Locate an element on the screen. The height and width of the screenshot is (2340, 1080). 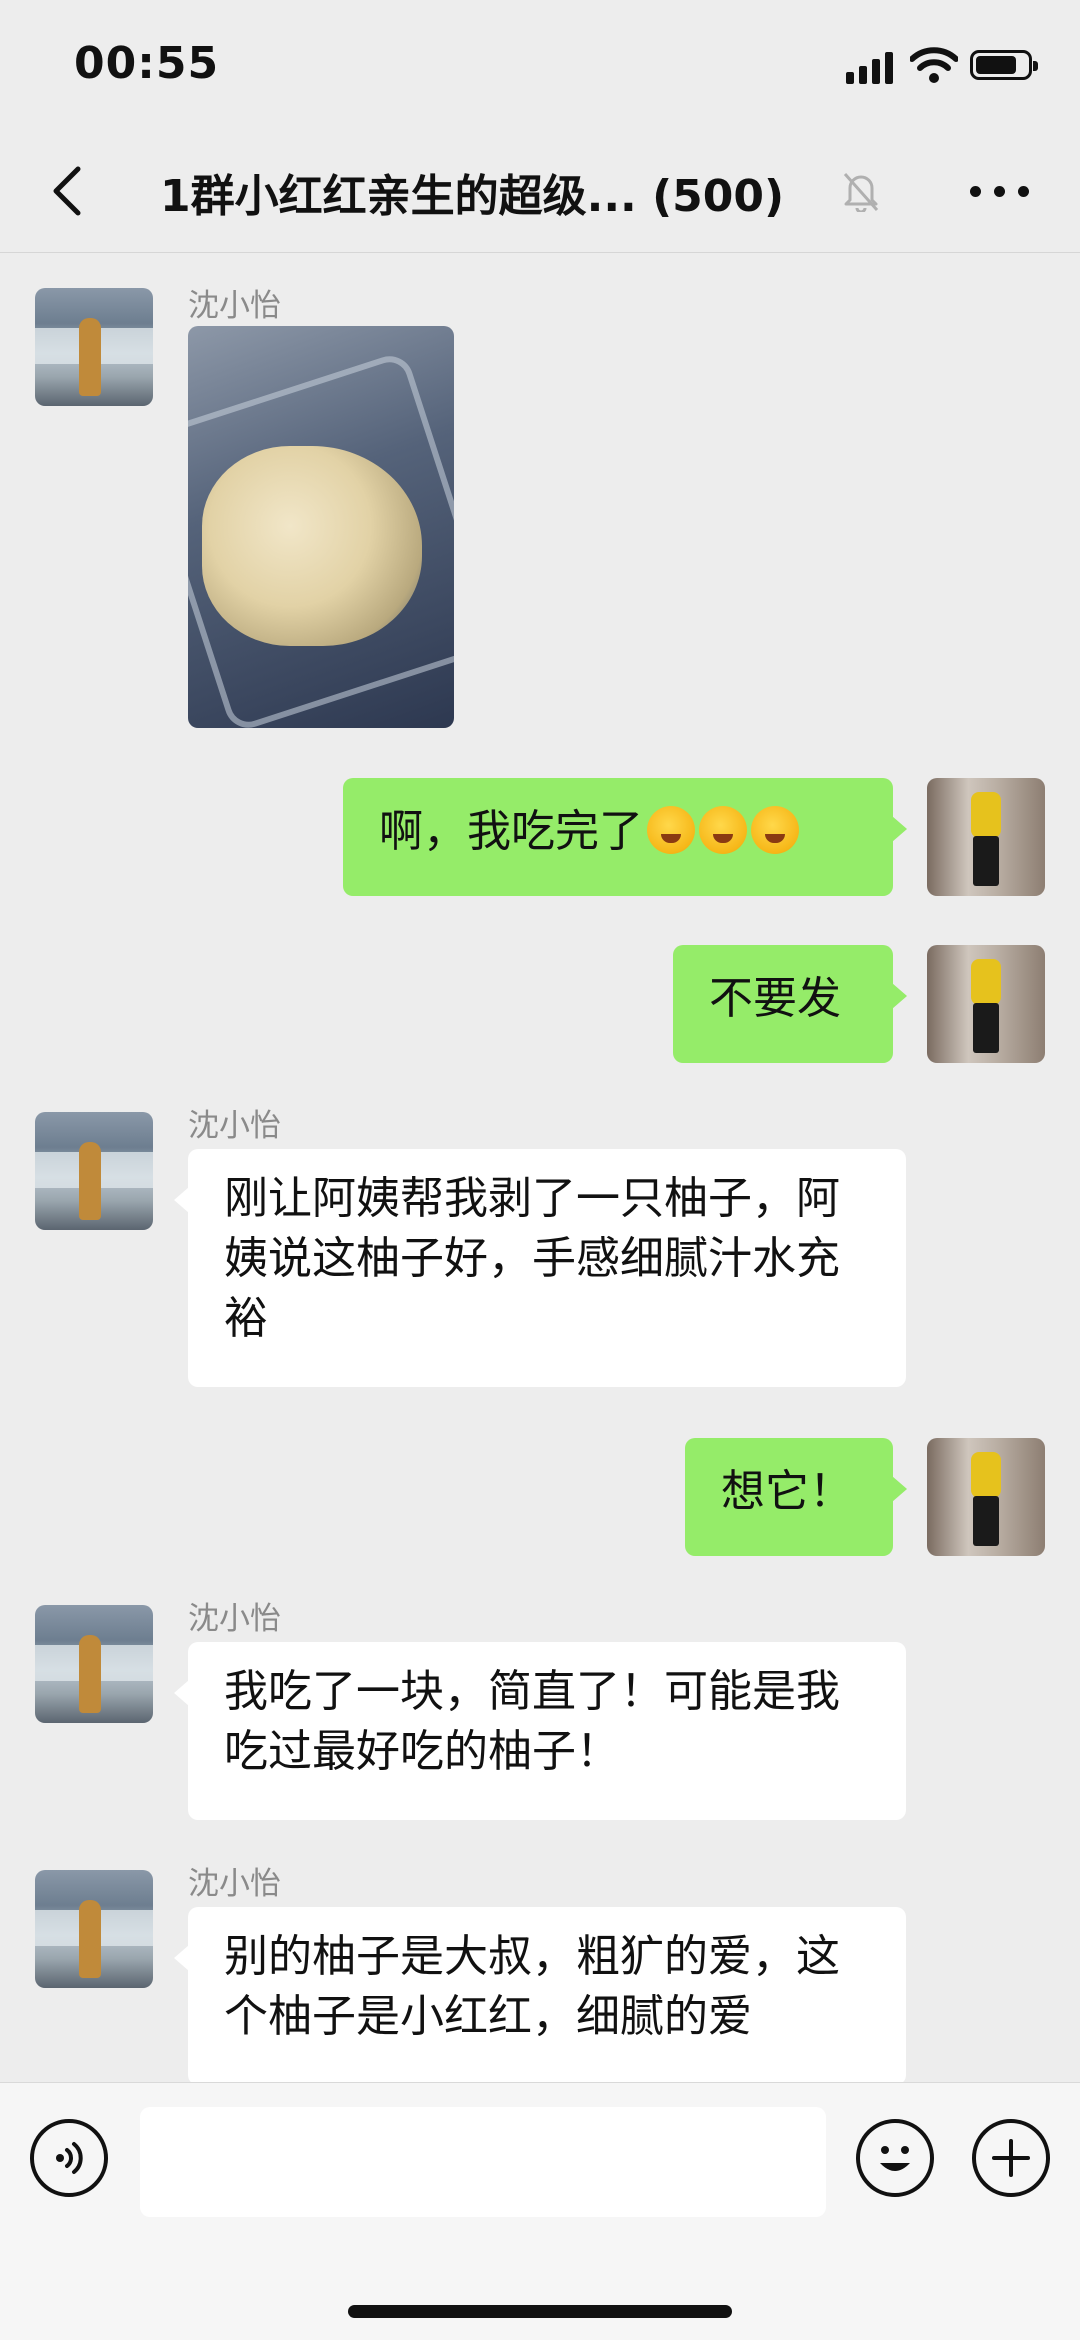
chat-header: 1群小红红亲生的超级... (500) is located at coordinates (540, 191).